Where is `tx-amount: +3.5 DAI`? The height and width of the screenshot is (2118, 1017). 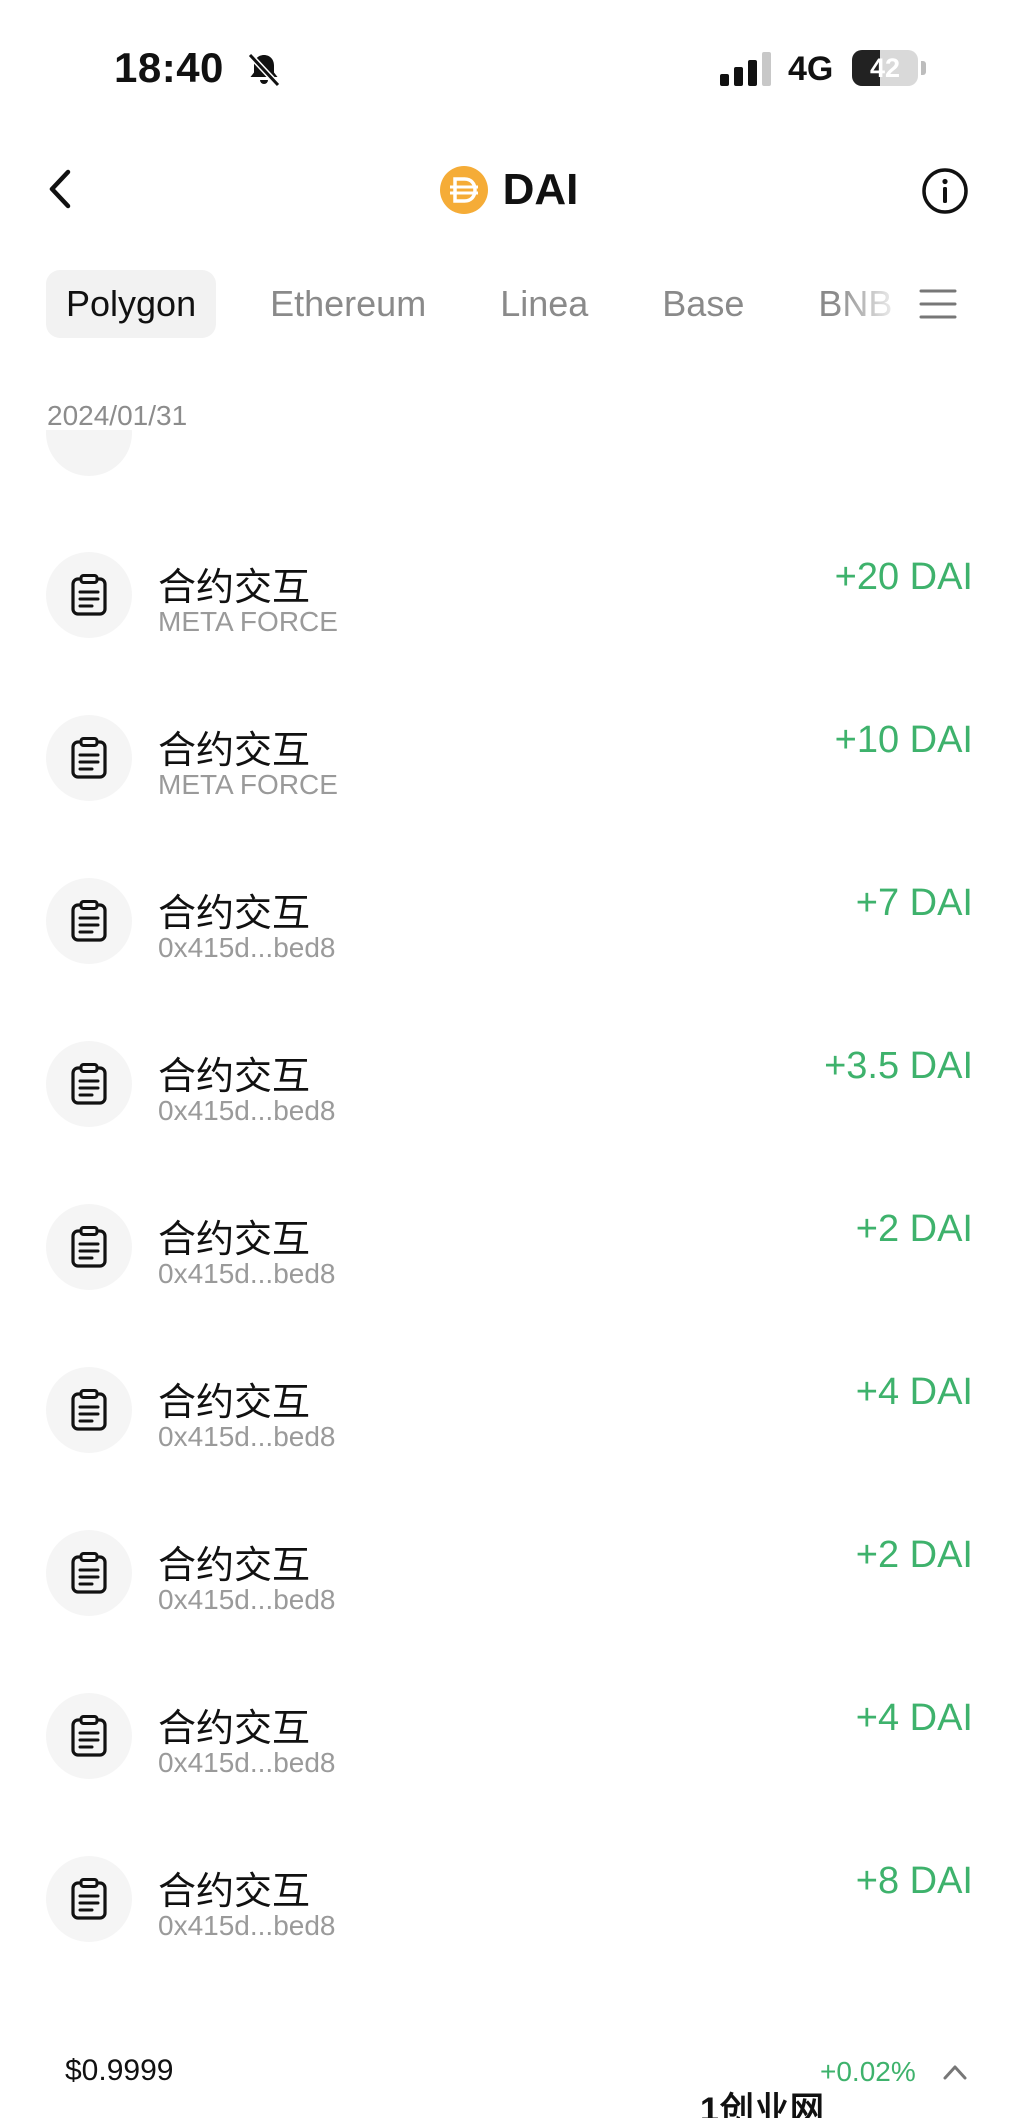 tx-amount: +3.5 DAI is located at coordinates (898, 1066).